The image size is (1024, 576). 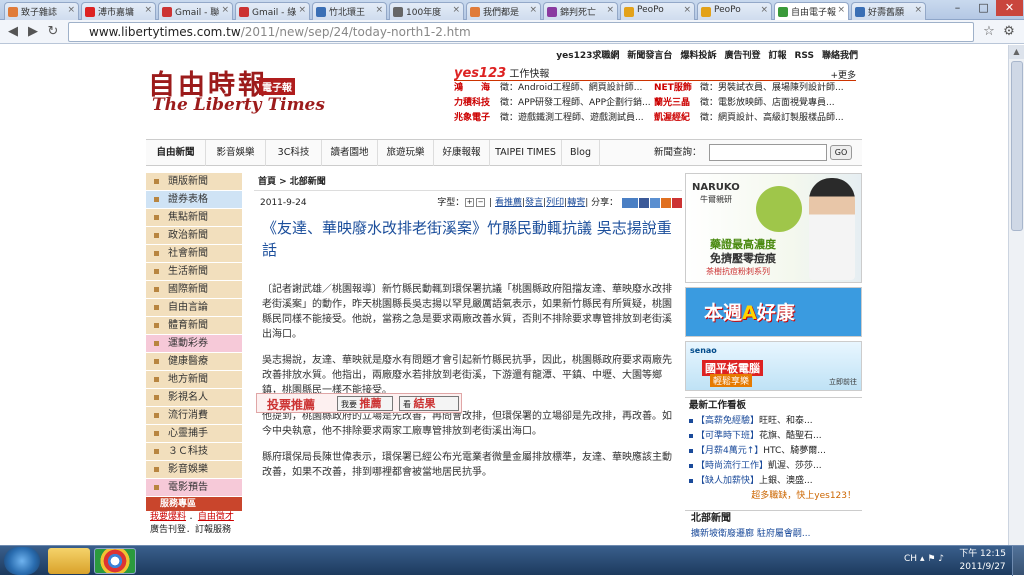 What do you see at coordinates (462, 153) in the screenshot?
I see `nav-item: 好康報報` at bounding box center [462, 153].